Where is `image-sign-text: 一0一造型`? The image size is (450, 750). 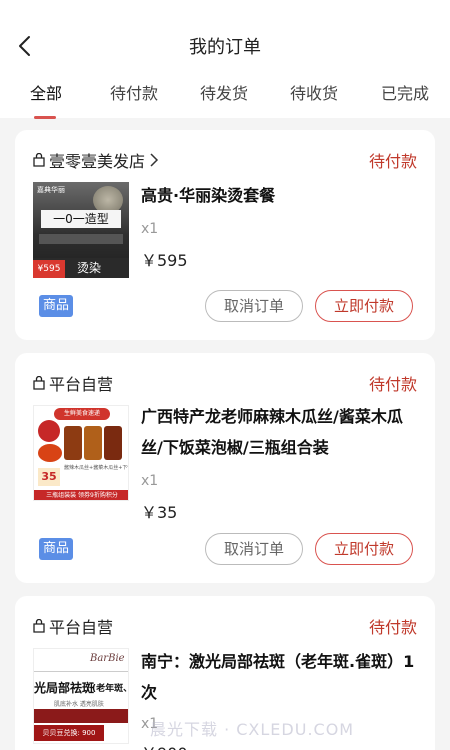 image-sign-text: 一0一造型 is located at coordinates (81, 219).